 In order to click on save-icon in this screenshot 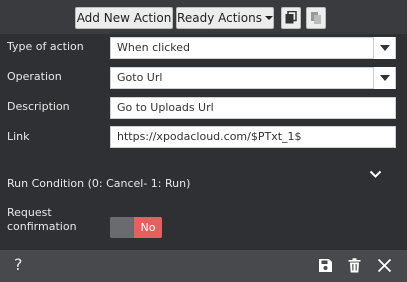, I will do `click(325, 265)`.